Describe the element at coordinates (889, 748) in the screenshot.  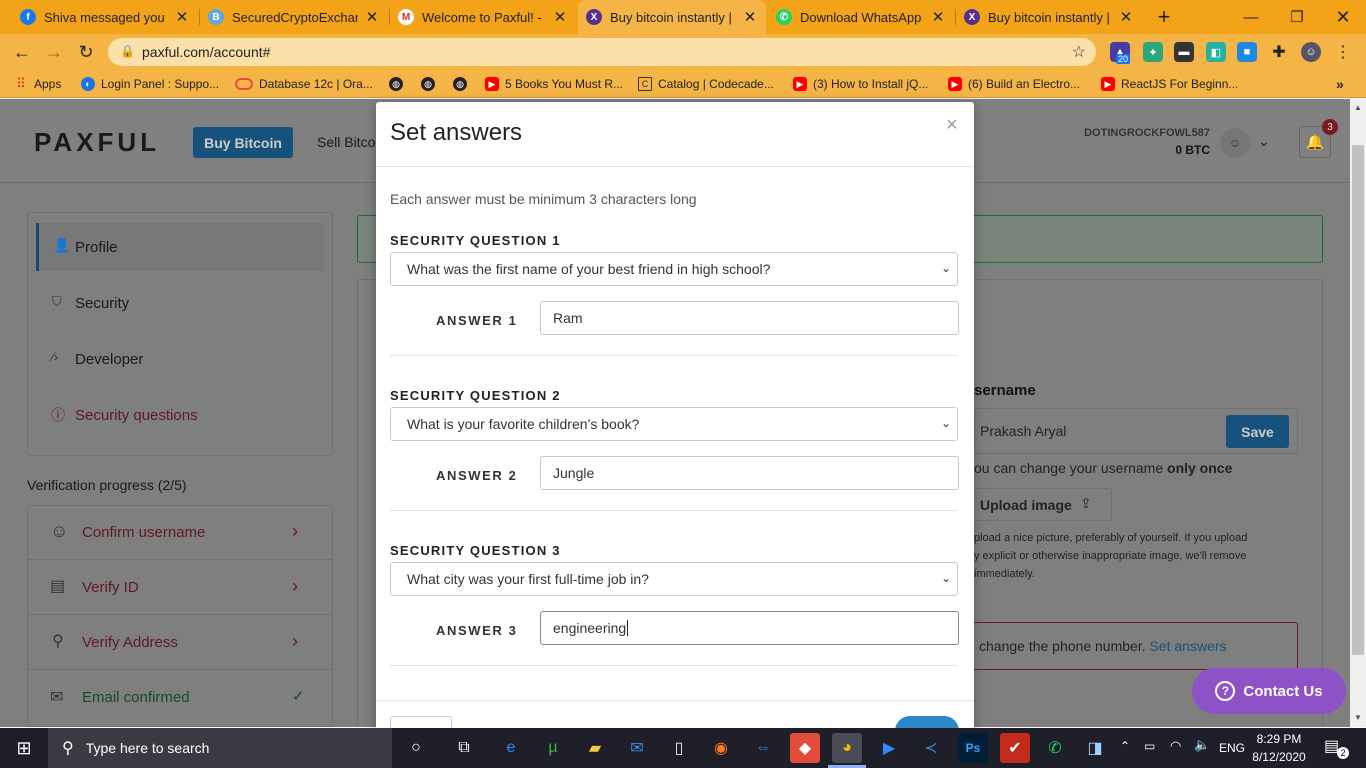
I see `zoom-icon: ▶` at that location.